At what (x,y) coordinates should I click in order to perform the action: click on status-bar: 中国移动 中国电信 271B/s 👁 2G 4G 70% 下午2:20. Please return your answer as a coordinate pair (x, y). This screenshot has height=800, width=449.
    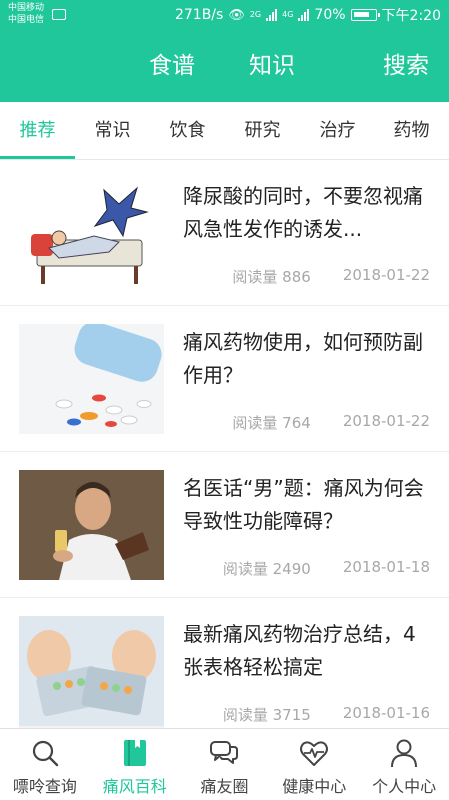
    Looking at the image, I should click on (224, 15).